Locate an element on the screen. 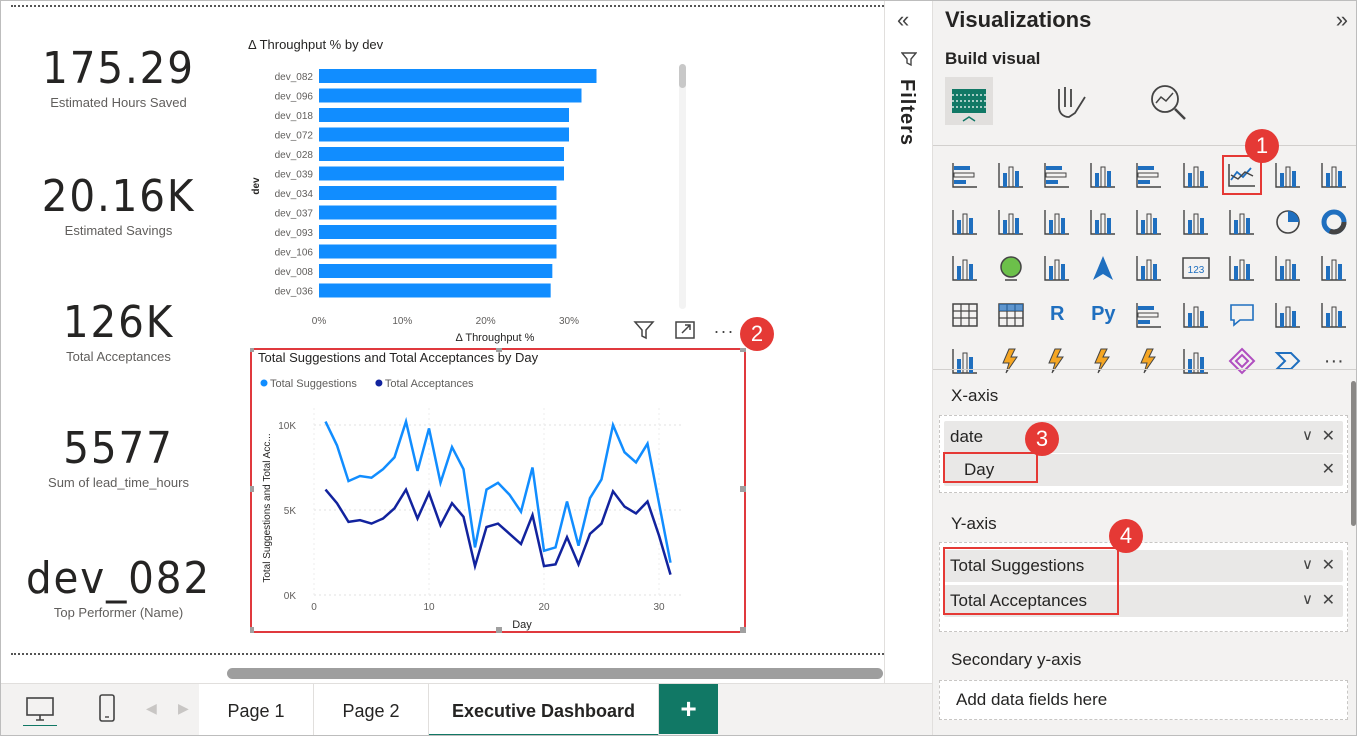  prev-page-icon: ◀ is located at coordinates (151, 708).